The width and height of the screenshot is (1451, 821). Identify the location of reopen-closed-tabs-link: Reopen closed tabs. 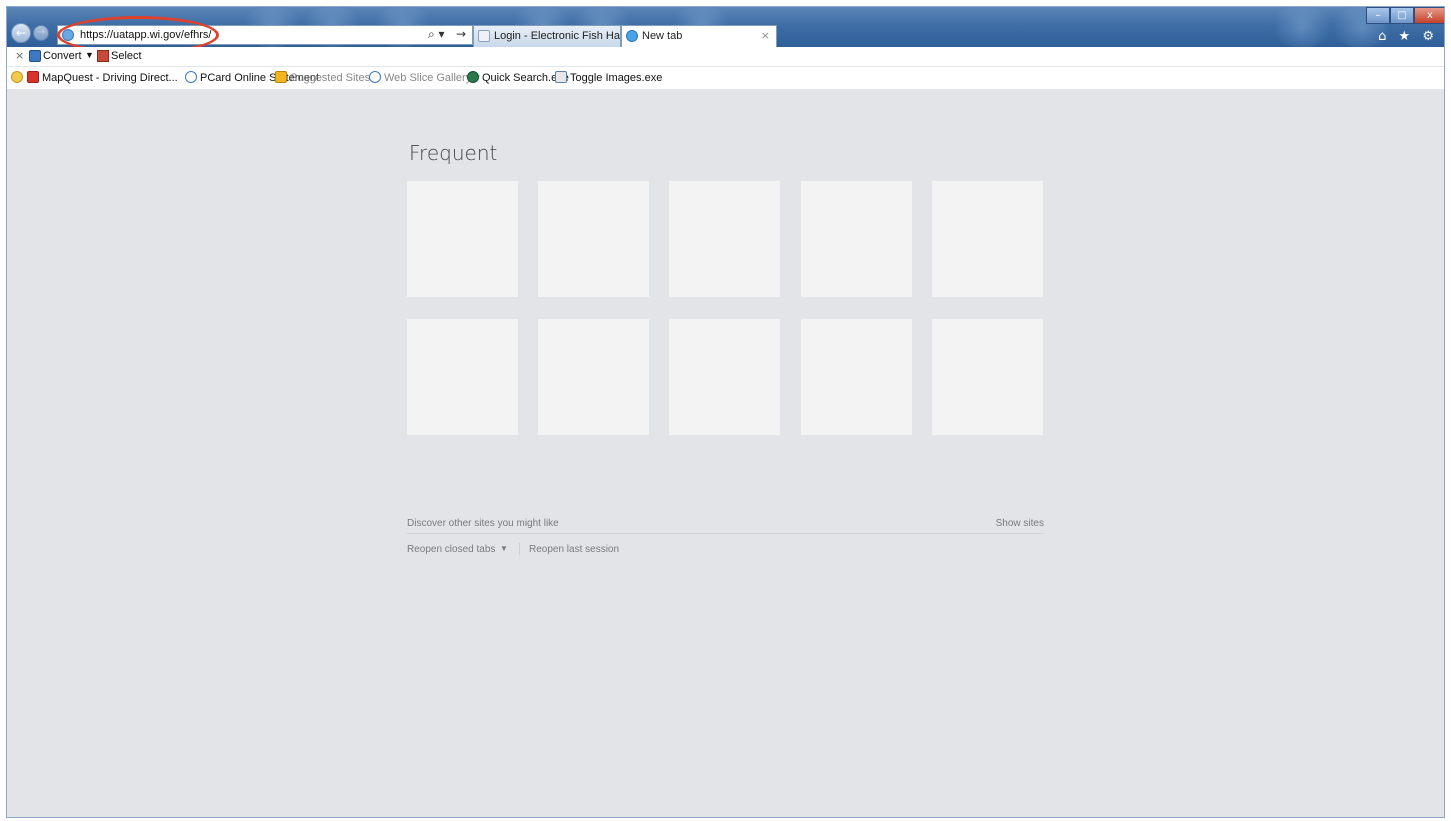
(451, 549).